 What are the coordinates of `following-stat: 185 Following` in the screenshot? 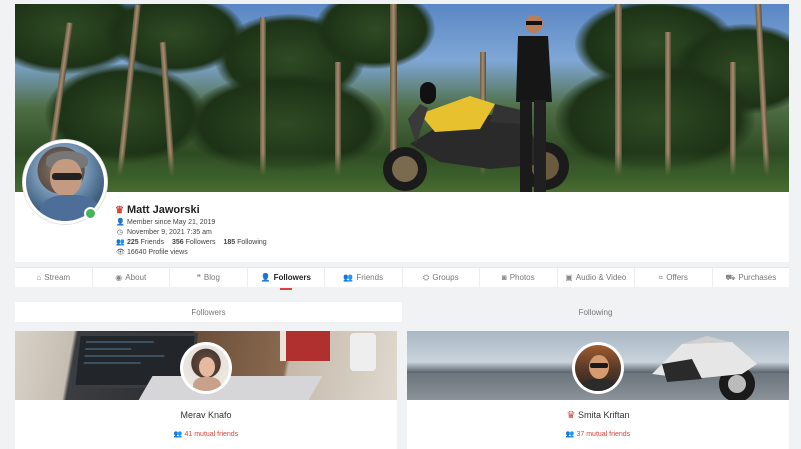 It's located at (244, 242).